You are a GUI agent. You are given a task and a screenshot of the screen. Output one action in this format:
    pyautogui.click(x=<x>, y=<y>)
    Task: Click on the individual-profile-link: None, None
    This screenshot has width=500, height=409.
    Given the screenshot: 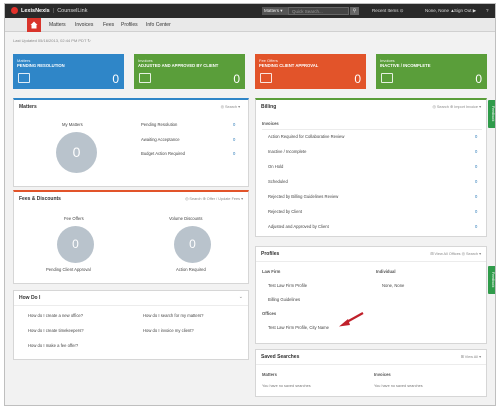 What is the action you would take?
    pyautogui.click(x=393, y=285)
    